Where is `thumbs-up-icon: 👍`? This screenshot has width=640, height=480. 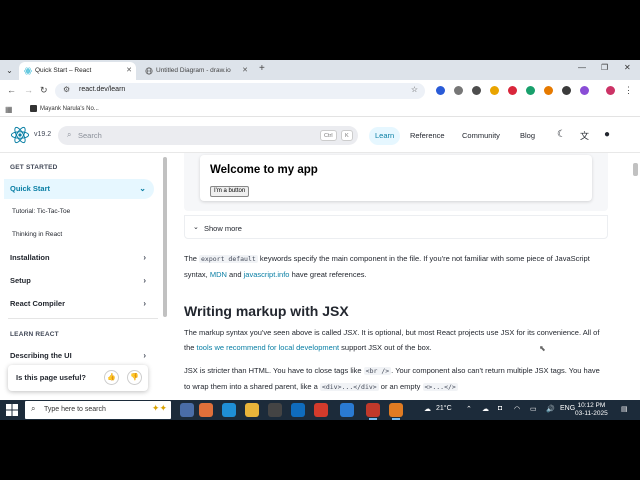 thumbs-up-icon: 👍 is located at coordinates (111, 377).